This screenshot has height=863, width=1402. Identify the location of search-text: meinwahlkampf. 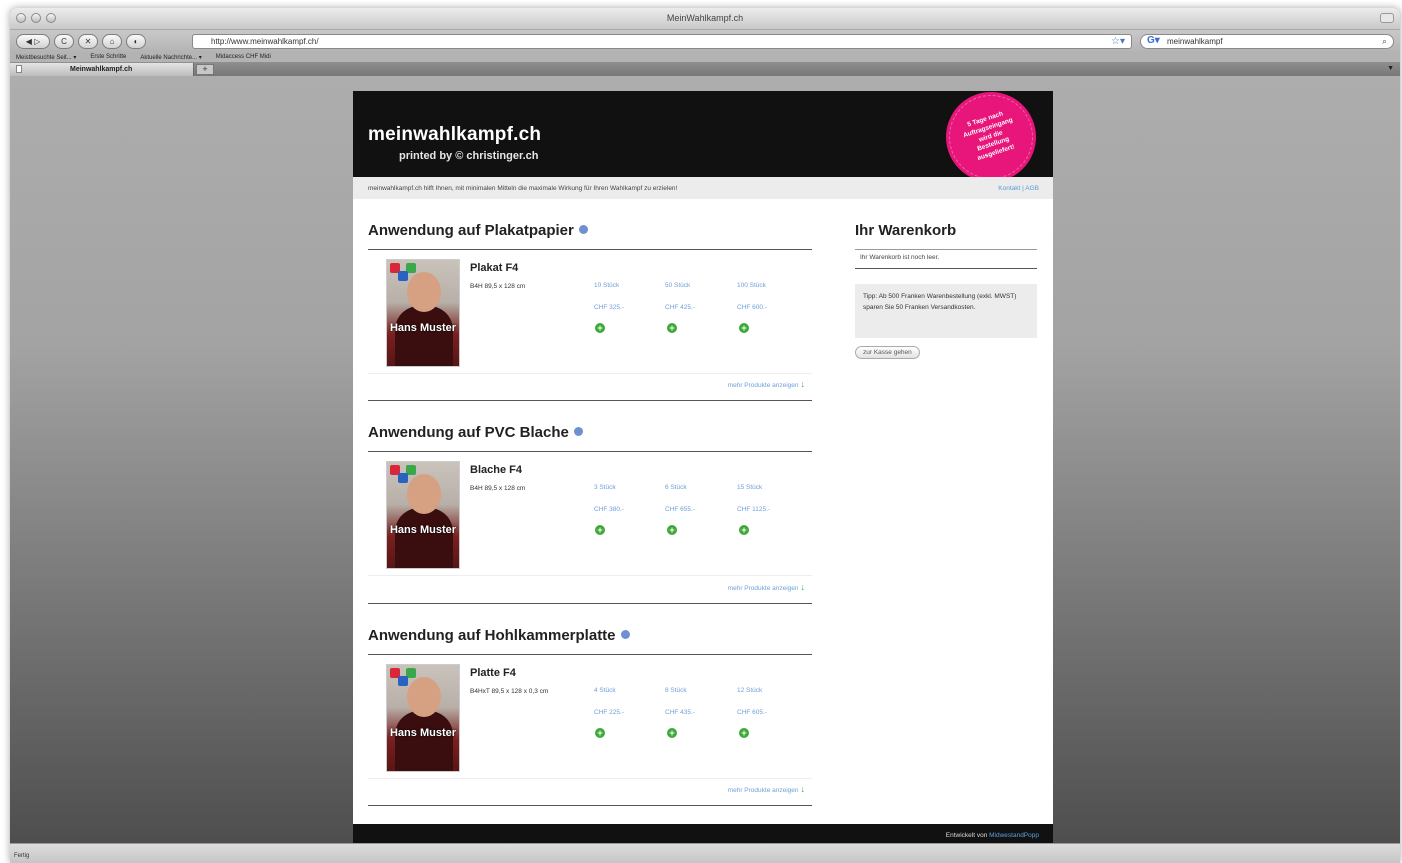
(1195, 41).